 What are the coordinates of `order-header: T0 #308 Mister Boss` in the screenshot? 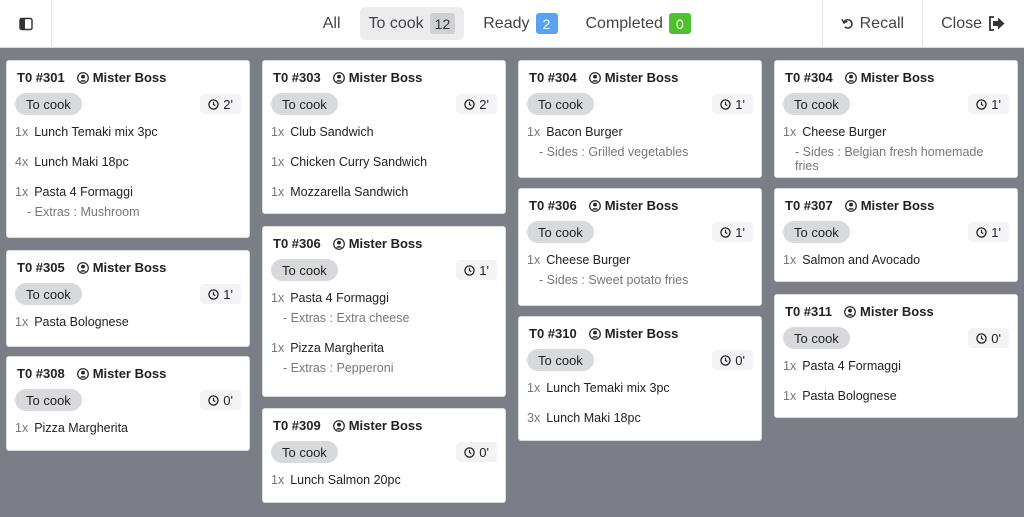 It's located at (128, 370).